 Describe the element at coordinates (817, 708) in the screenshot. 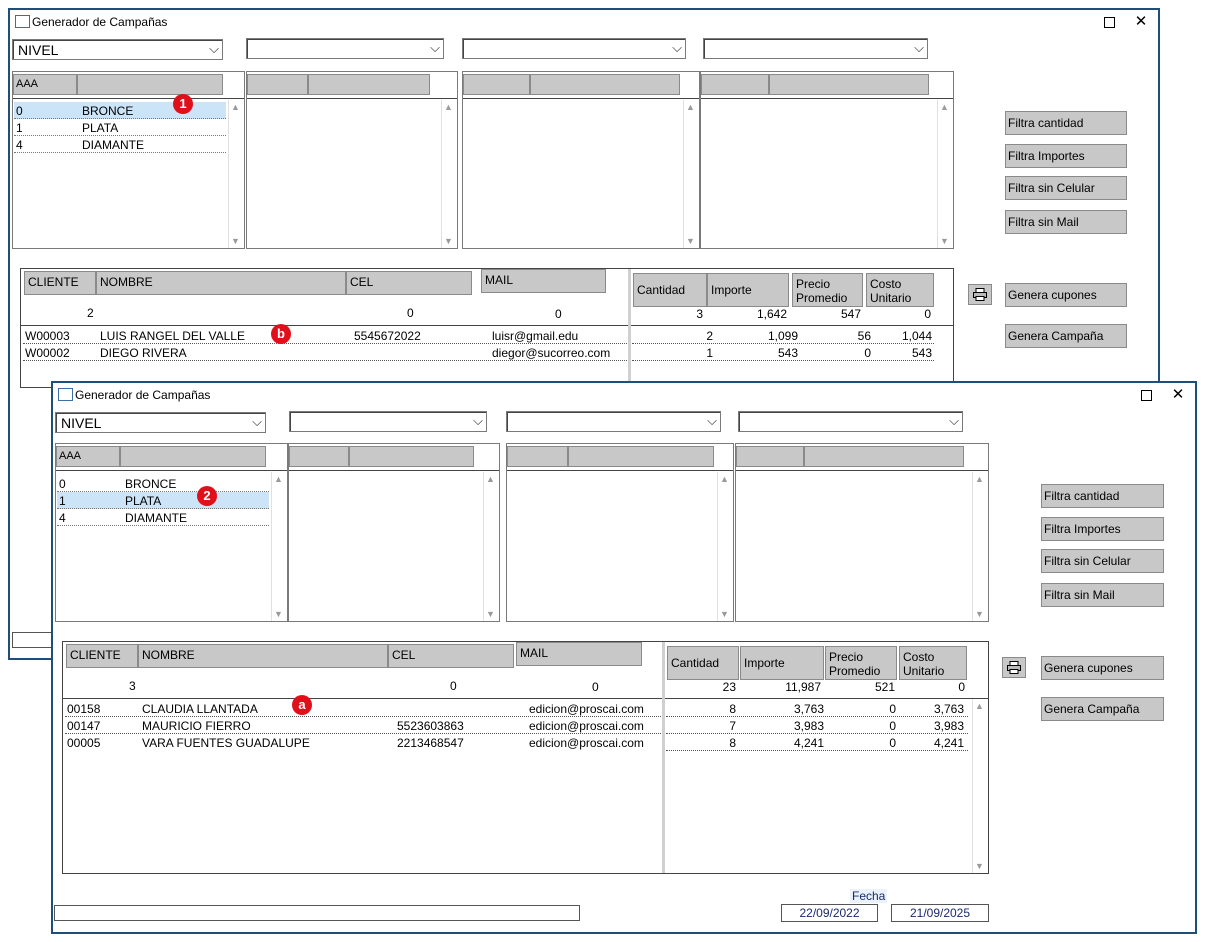

I see `table-row-values: 8 3,763 0 3,763` at that location.